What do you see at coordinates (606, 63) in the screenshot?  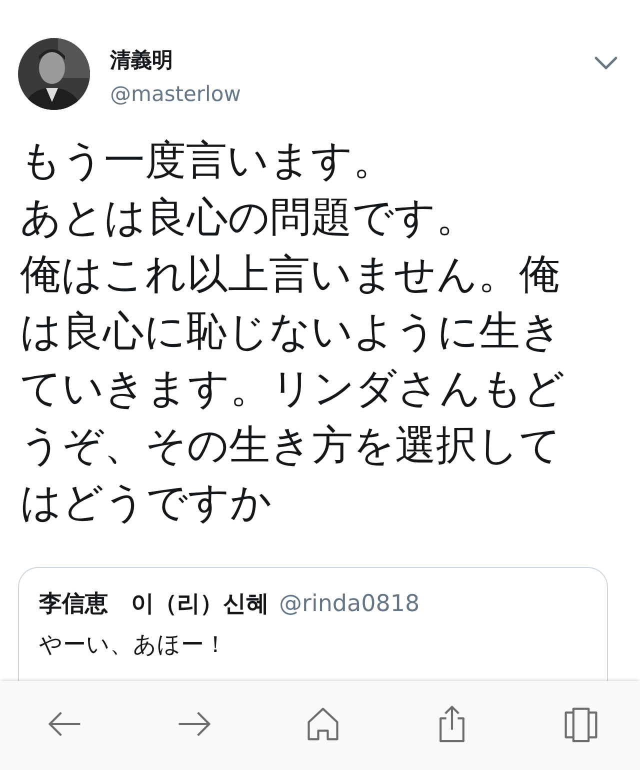 I see `chevron-down-icon` at bounding box center [606, 63].